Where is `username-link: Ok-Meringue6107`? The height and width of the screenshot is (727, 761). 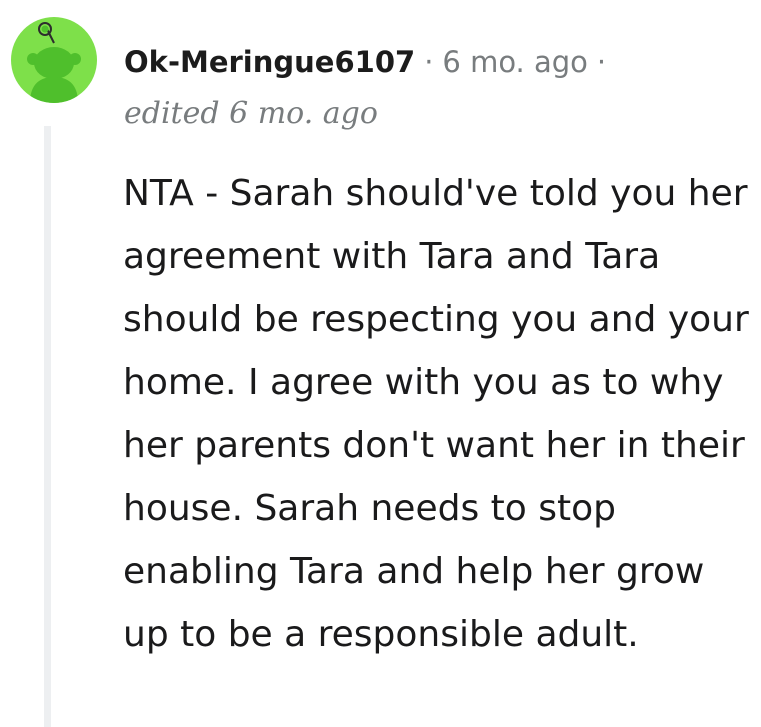
username-link: Ok-Meringue6107 is located at coordinates (269, 62).